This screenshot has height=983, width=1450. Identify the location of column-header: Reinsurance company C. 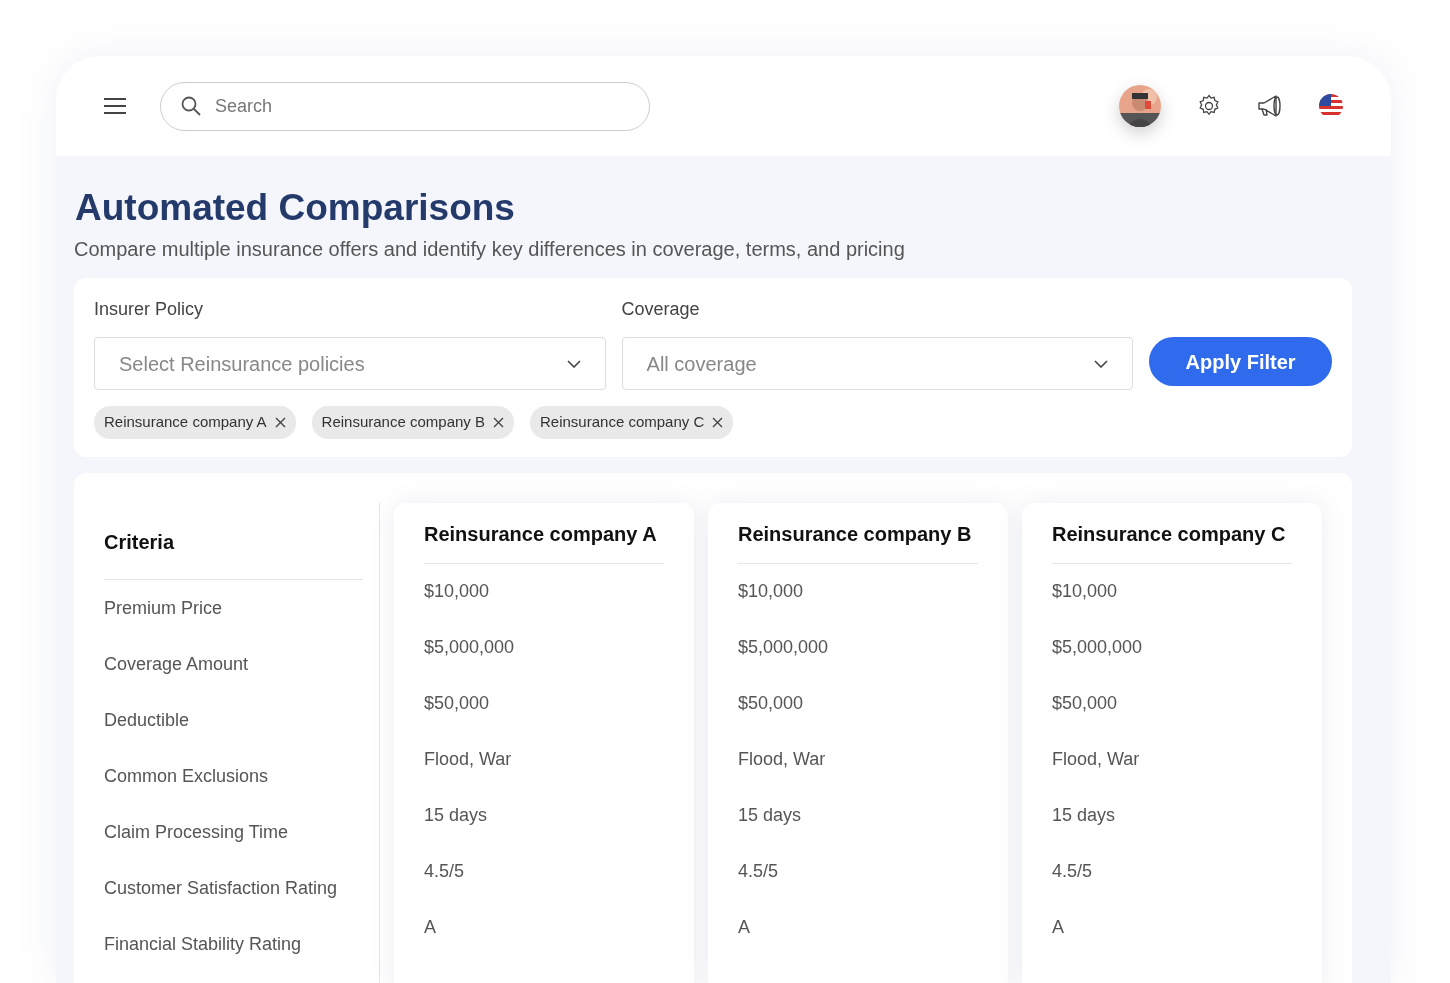
(1172, 541).